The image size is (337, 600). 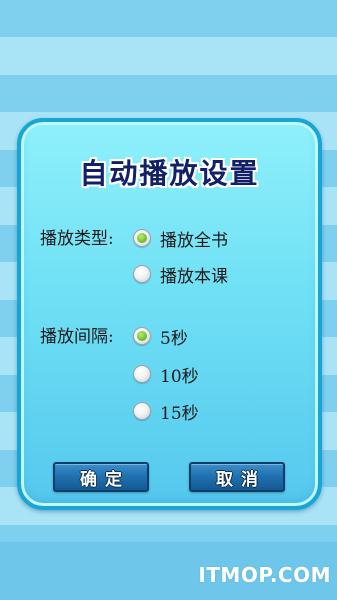 I want to click on radio-interval-15s: 15秒, so click(x=166, y=411).